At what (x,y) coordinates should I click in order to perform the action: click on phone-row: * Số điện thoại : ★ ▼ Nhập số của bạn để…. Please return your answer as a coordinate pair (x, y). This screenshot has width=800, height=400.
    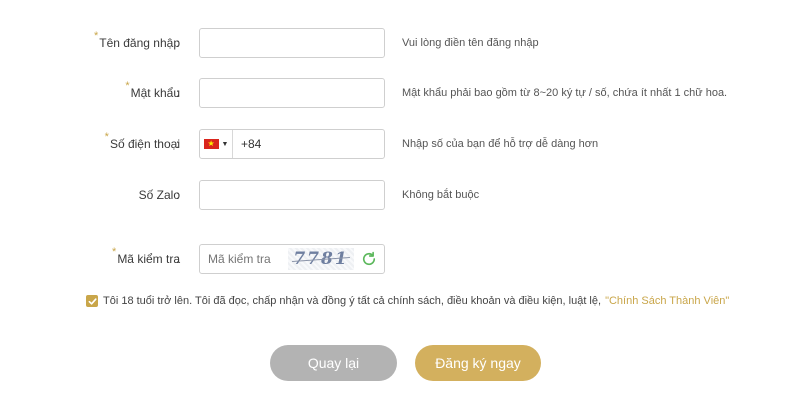
    Looking at the image, I should click on (400, 144).